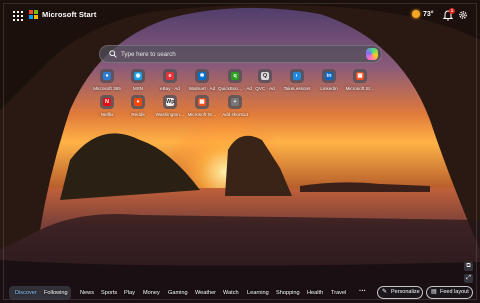 This screenshot has height=303, width=480. I want to click on wallpaper-info-icon: ⧉, so click(468, 266).